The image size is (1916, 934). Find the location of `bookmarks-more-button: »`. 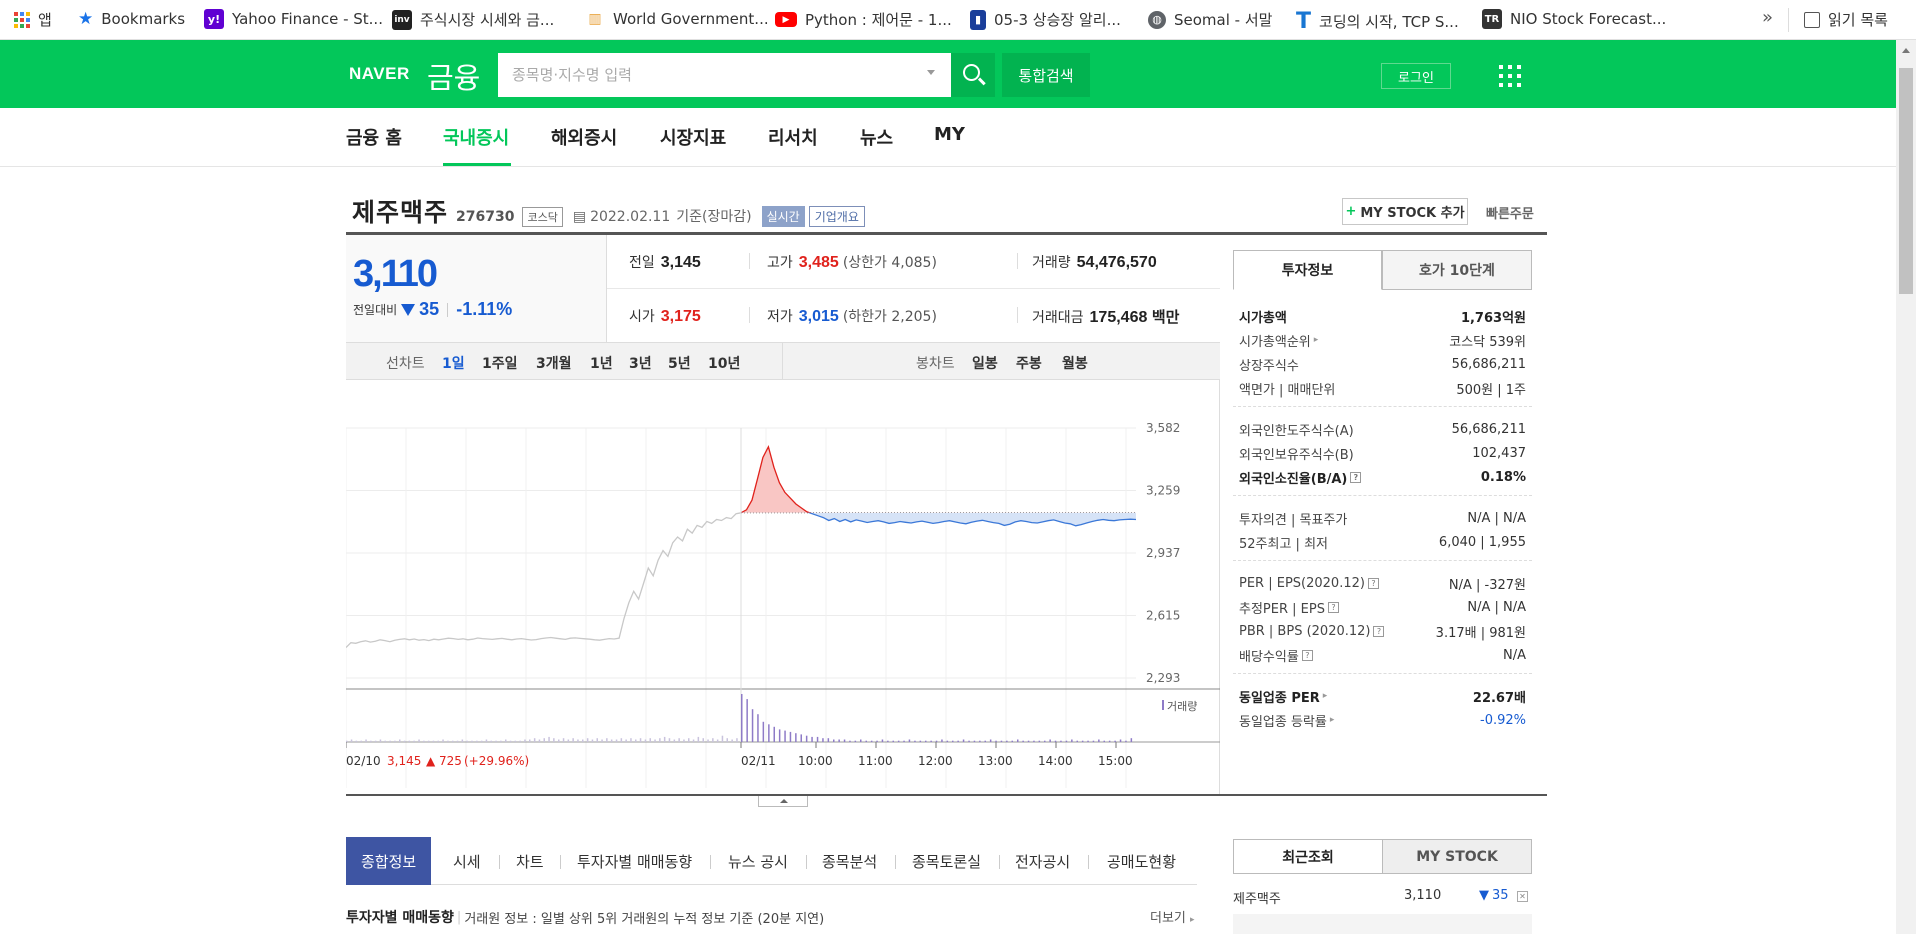

bookmarks-more-button: » is located at coordinates (1767, 17).